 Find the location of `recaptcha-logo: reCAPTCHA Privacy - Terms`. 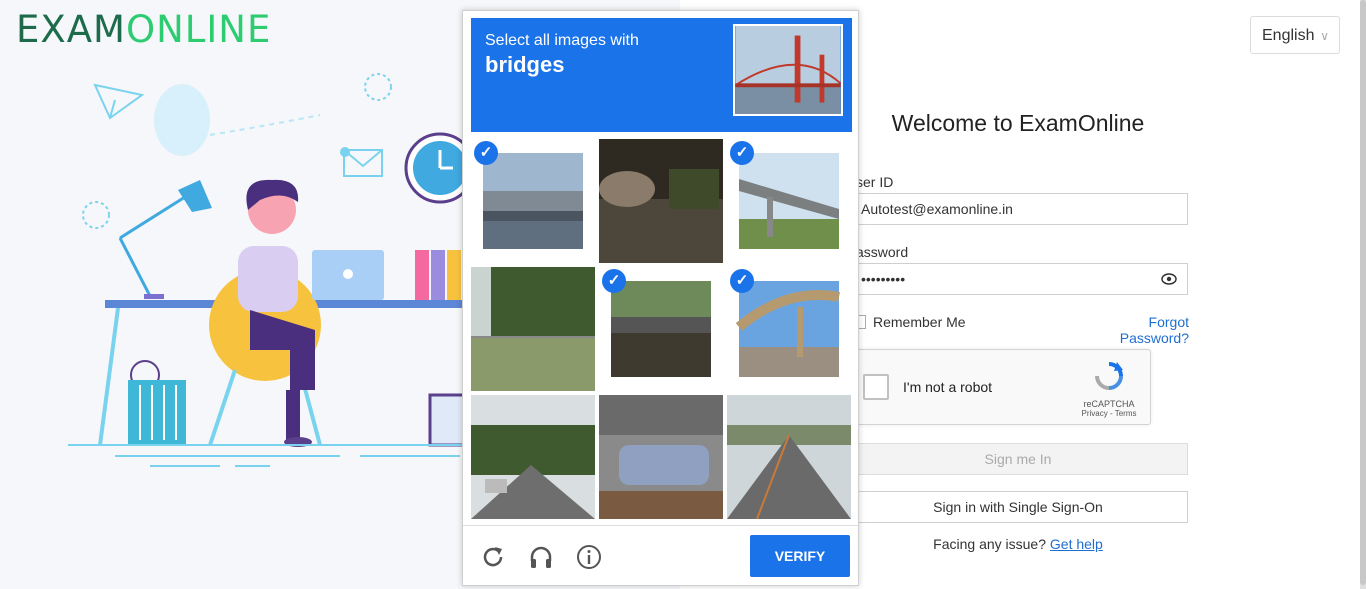

recaptcha-logo: reCAPTCHA Privacy - Terms is located at coordinates (1109, 389).